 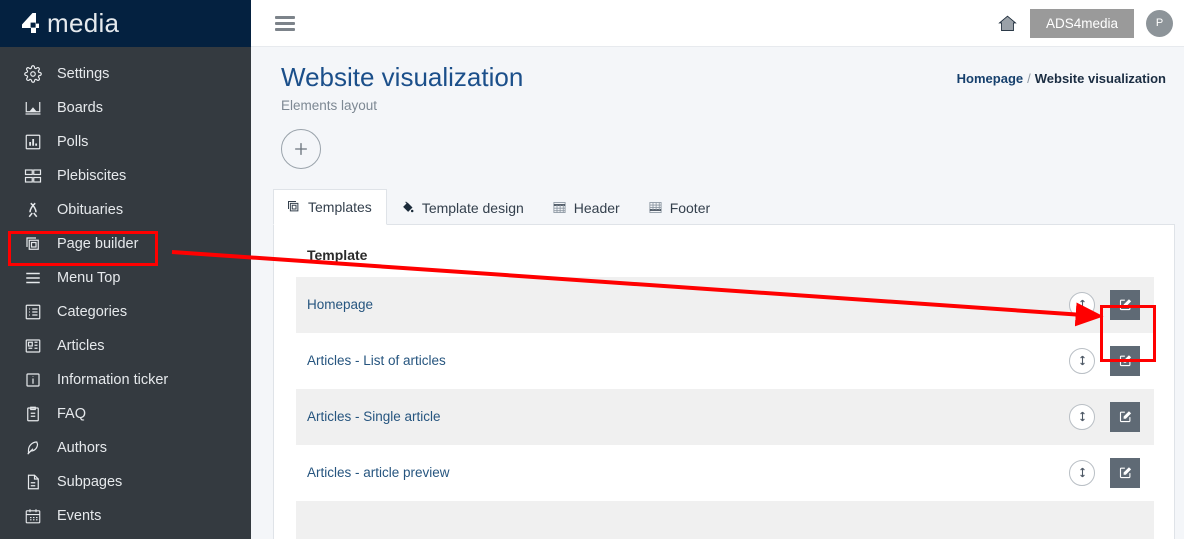 What do you see at coordinates (81, 345) in the screenshot?
I see `sidebar-item-label: Articles` at bounding box center [81, 345].